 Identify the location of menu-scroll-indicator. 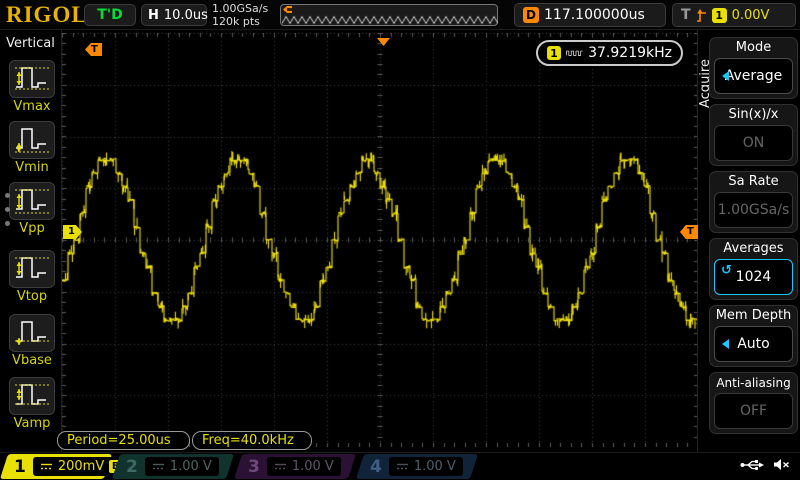
(7, 209).